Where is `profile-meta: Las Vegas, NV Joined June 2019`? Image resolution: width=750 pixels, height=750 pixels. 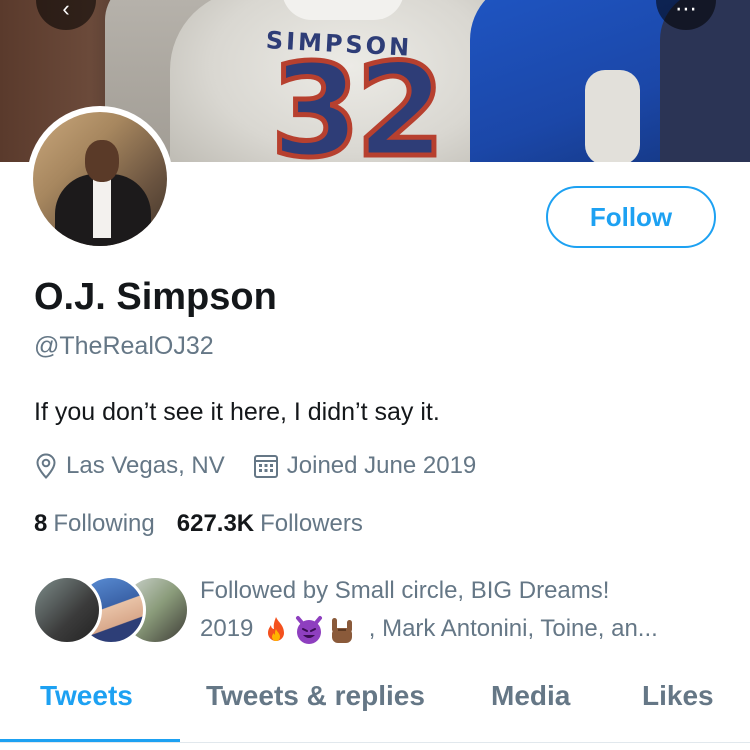 profile-meta: Las Vegas, NV Joined June 2019 is located at coordinates (269, 466).